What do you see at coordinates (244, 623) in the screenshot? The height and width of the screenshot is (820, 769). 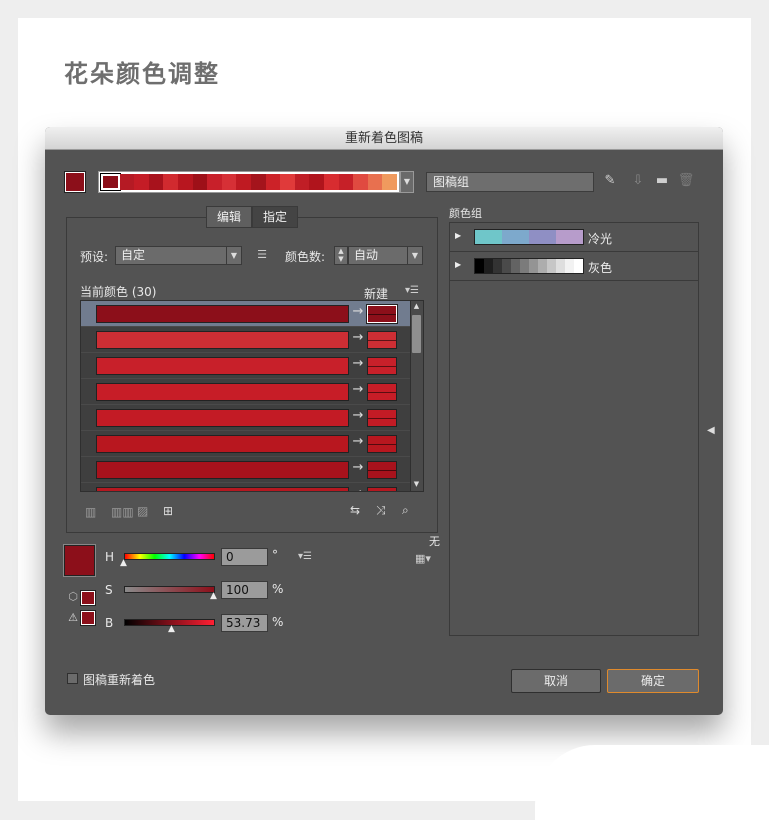 I see `brightness-input: 53.73` at bounding box center [244, 623].